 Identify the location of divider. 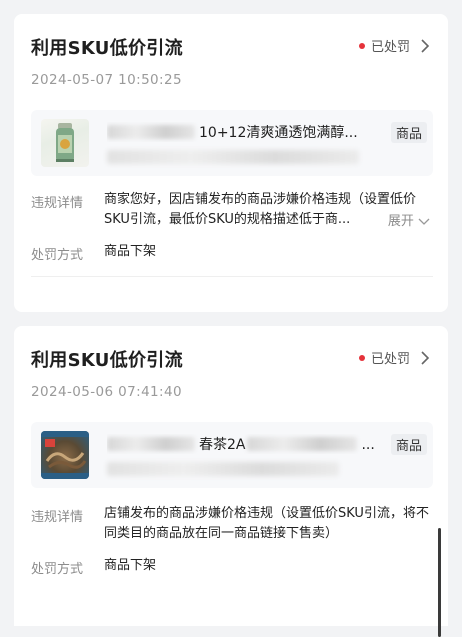
(232, 276).